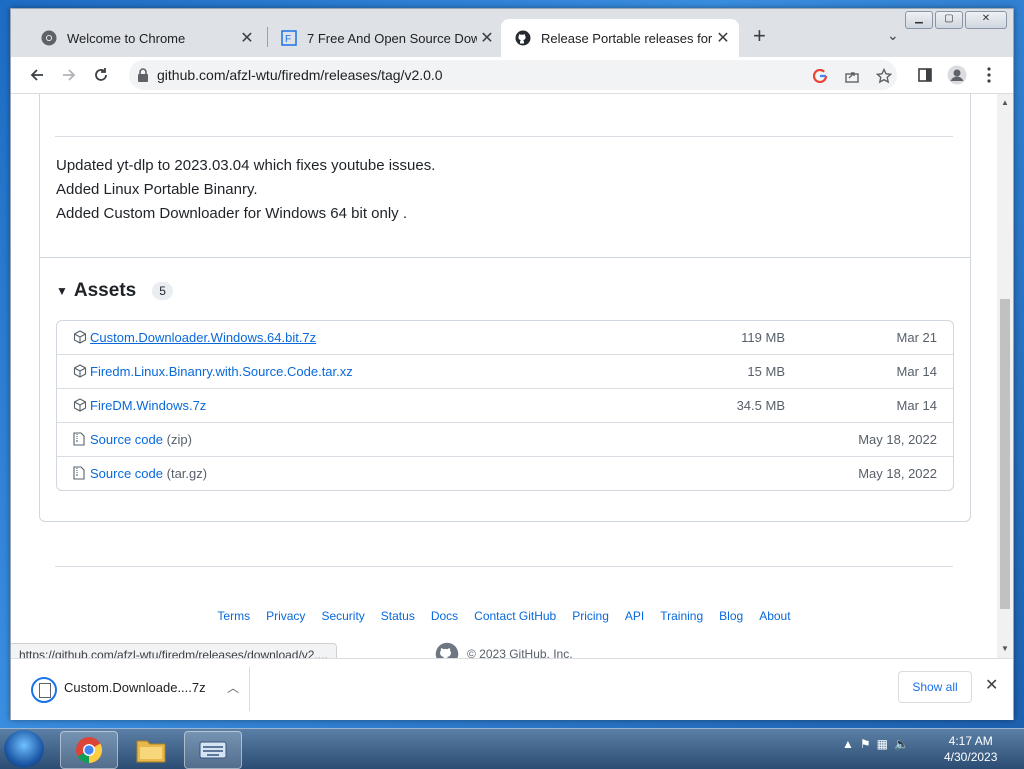  I want to click on footer-link-api: API, so click(634, 616).